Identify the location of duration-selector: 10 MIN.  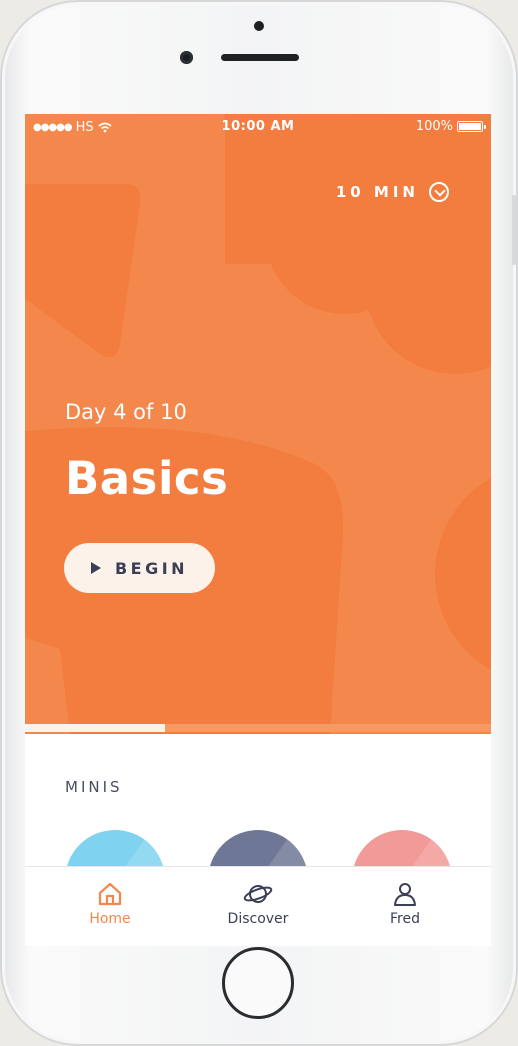
(392, 192).